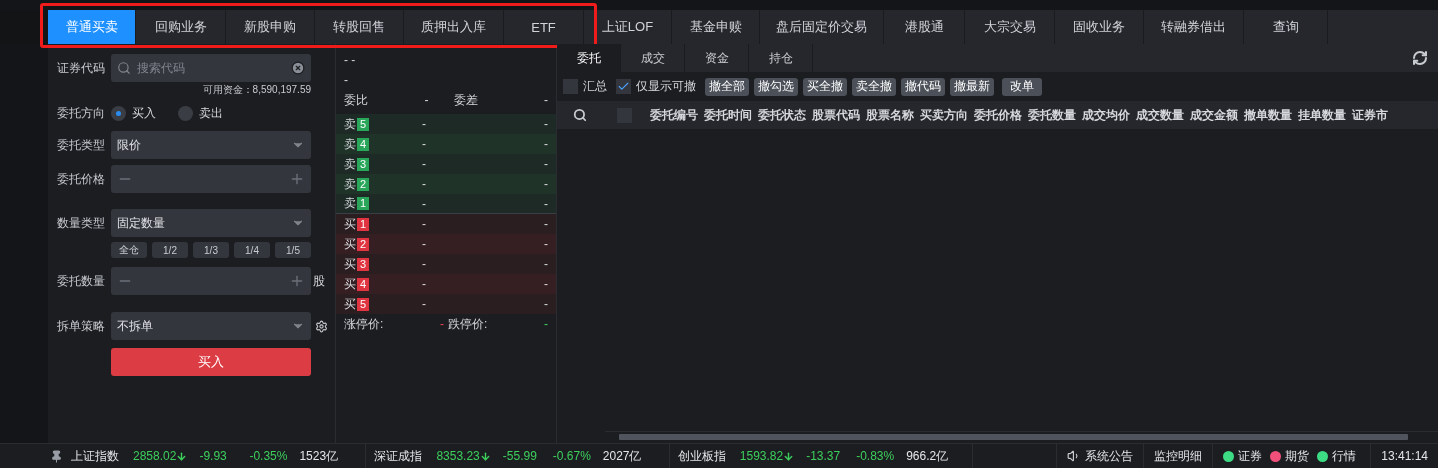 The image size is (1438, 468). I want to click on diff-value: -, so click(546, 100).